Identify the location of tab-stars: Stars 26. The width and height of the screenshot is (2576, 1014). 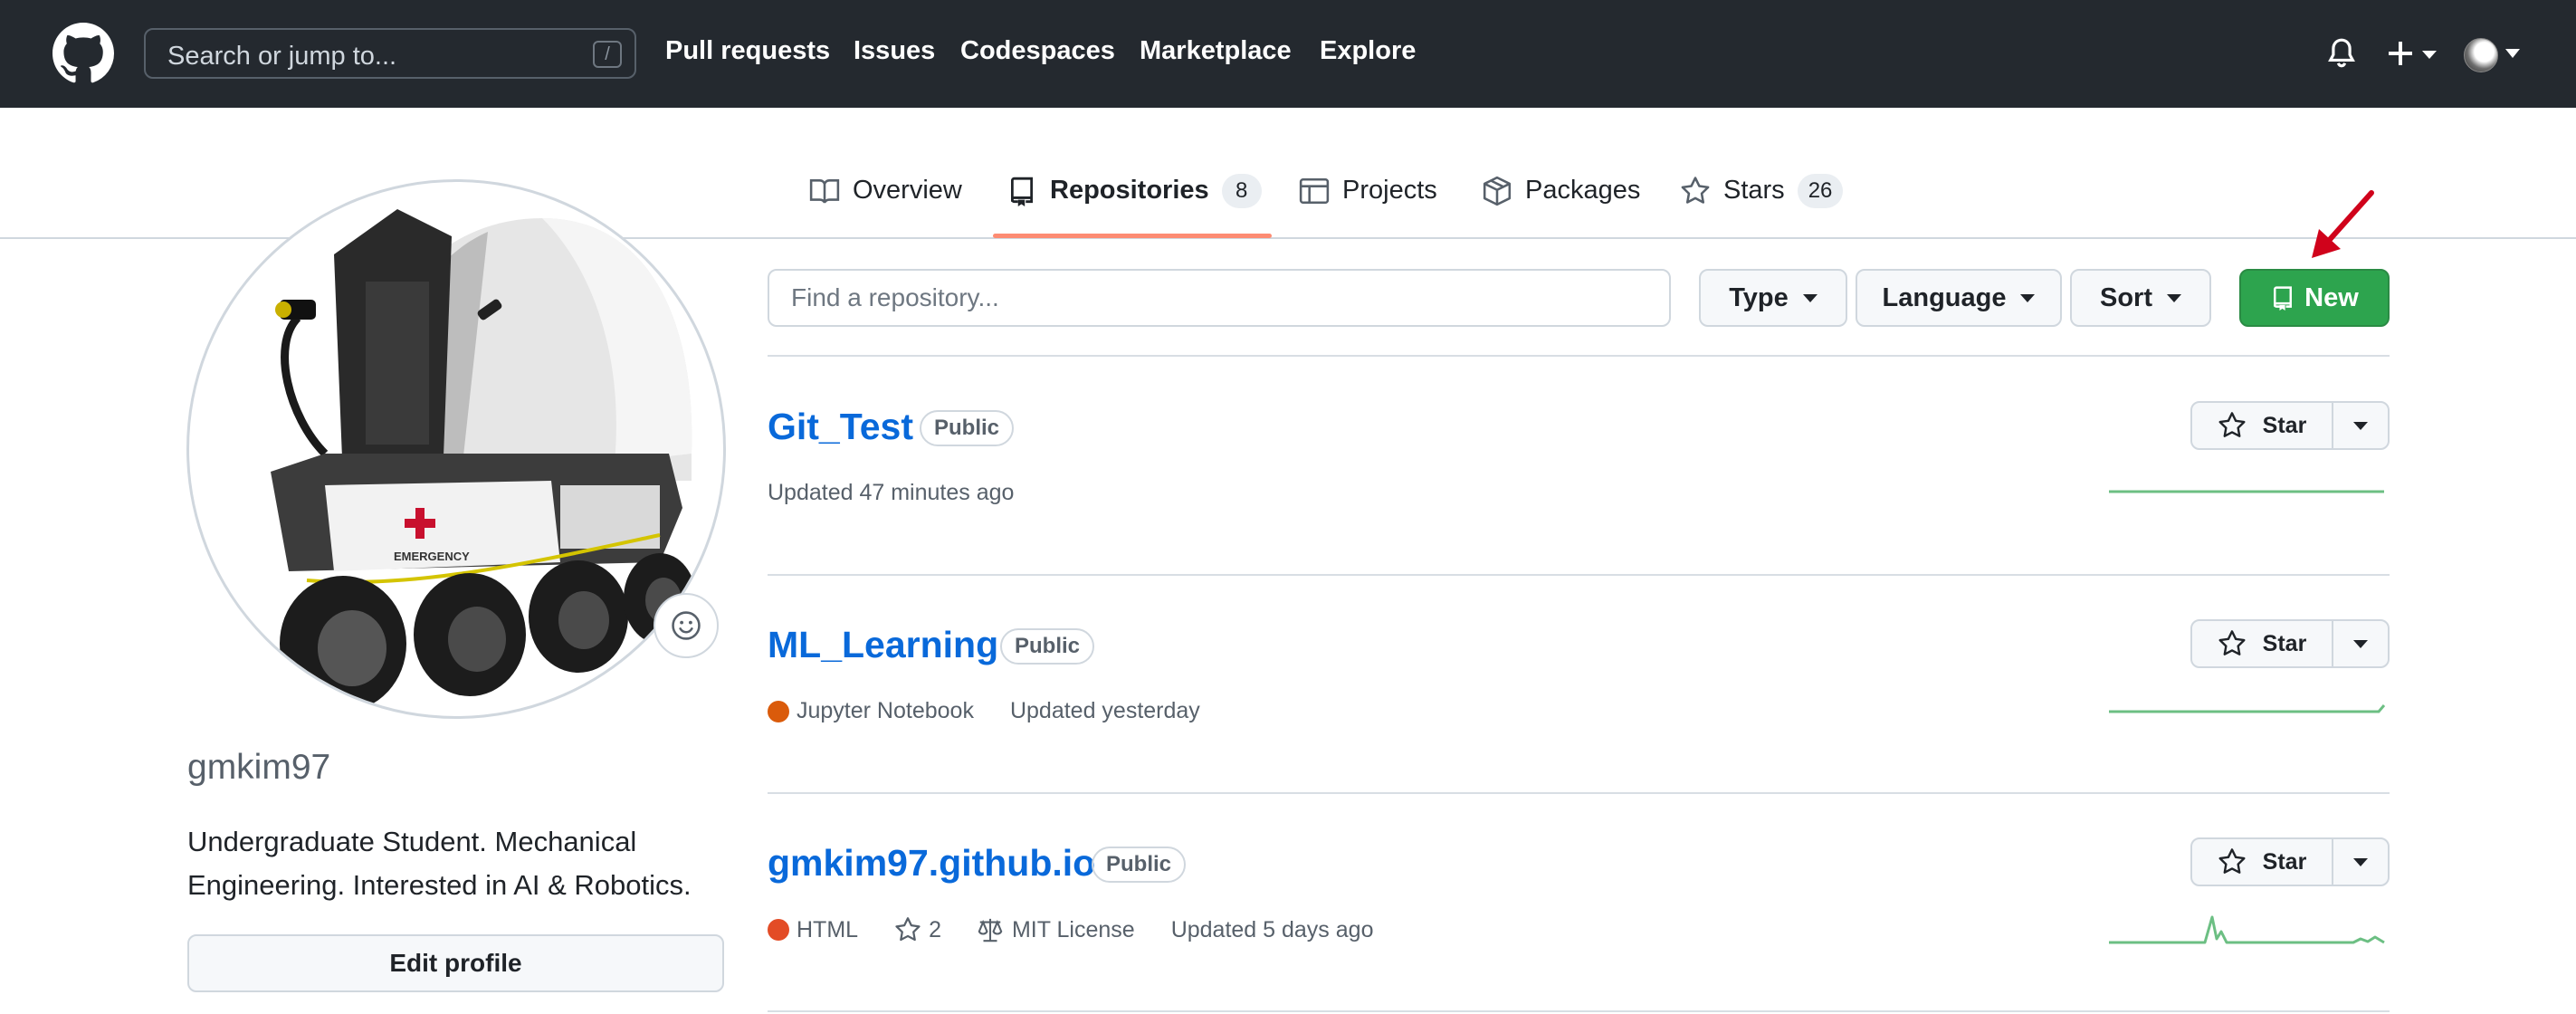
(1762, 207).